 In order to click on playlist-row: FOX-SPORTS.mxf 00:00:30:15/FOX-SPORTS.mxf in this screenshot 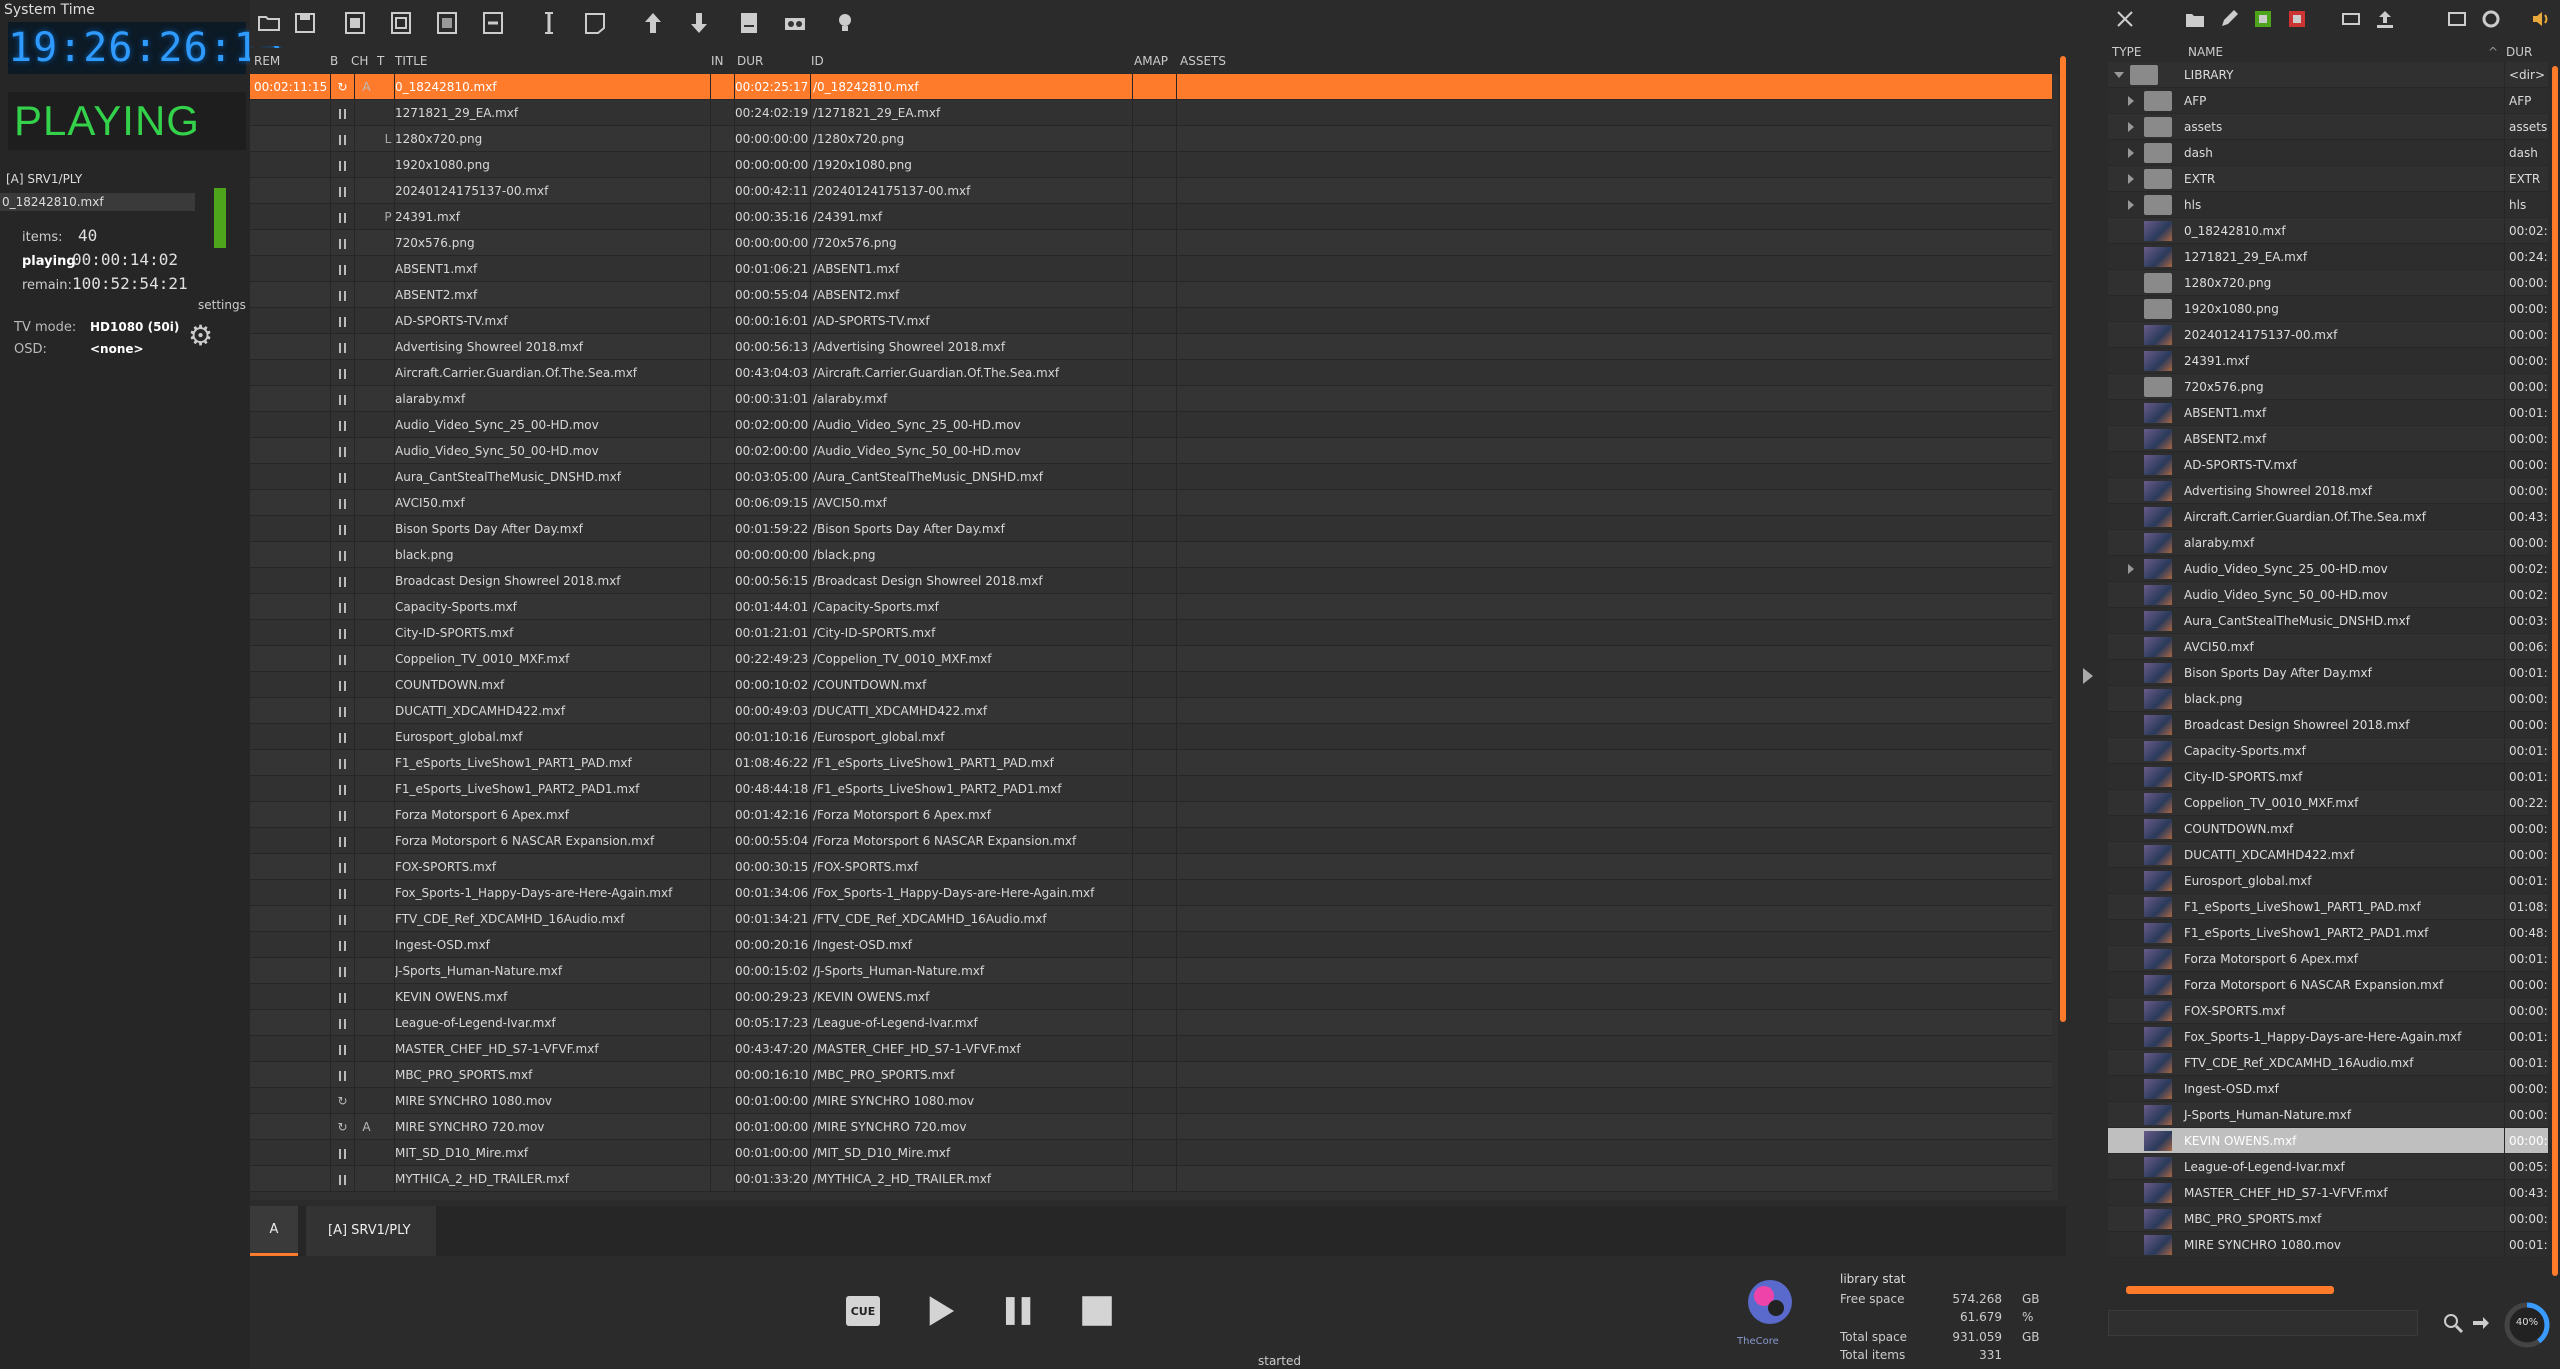, I will do `click(1151, 867)`.